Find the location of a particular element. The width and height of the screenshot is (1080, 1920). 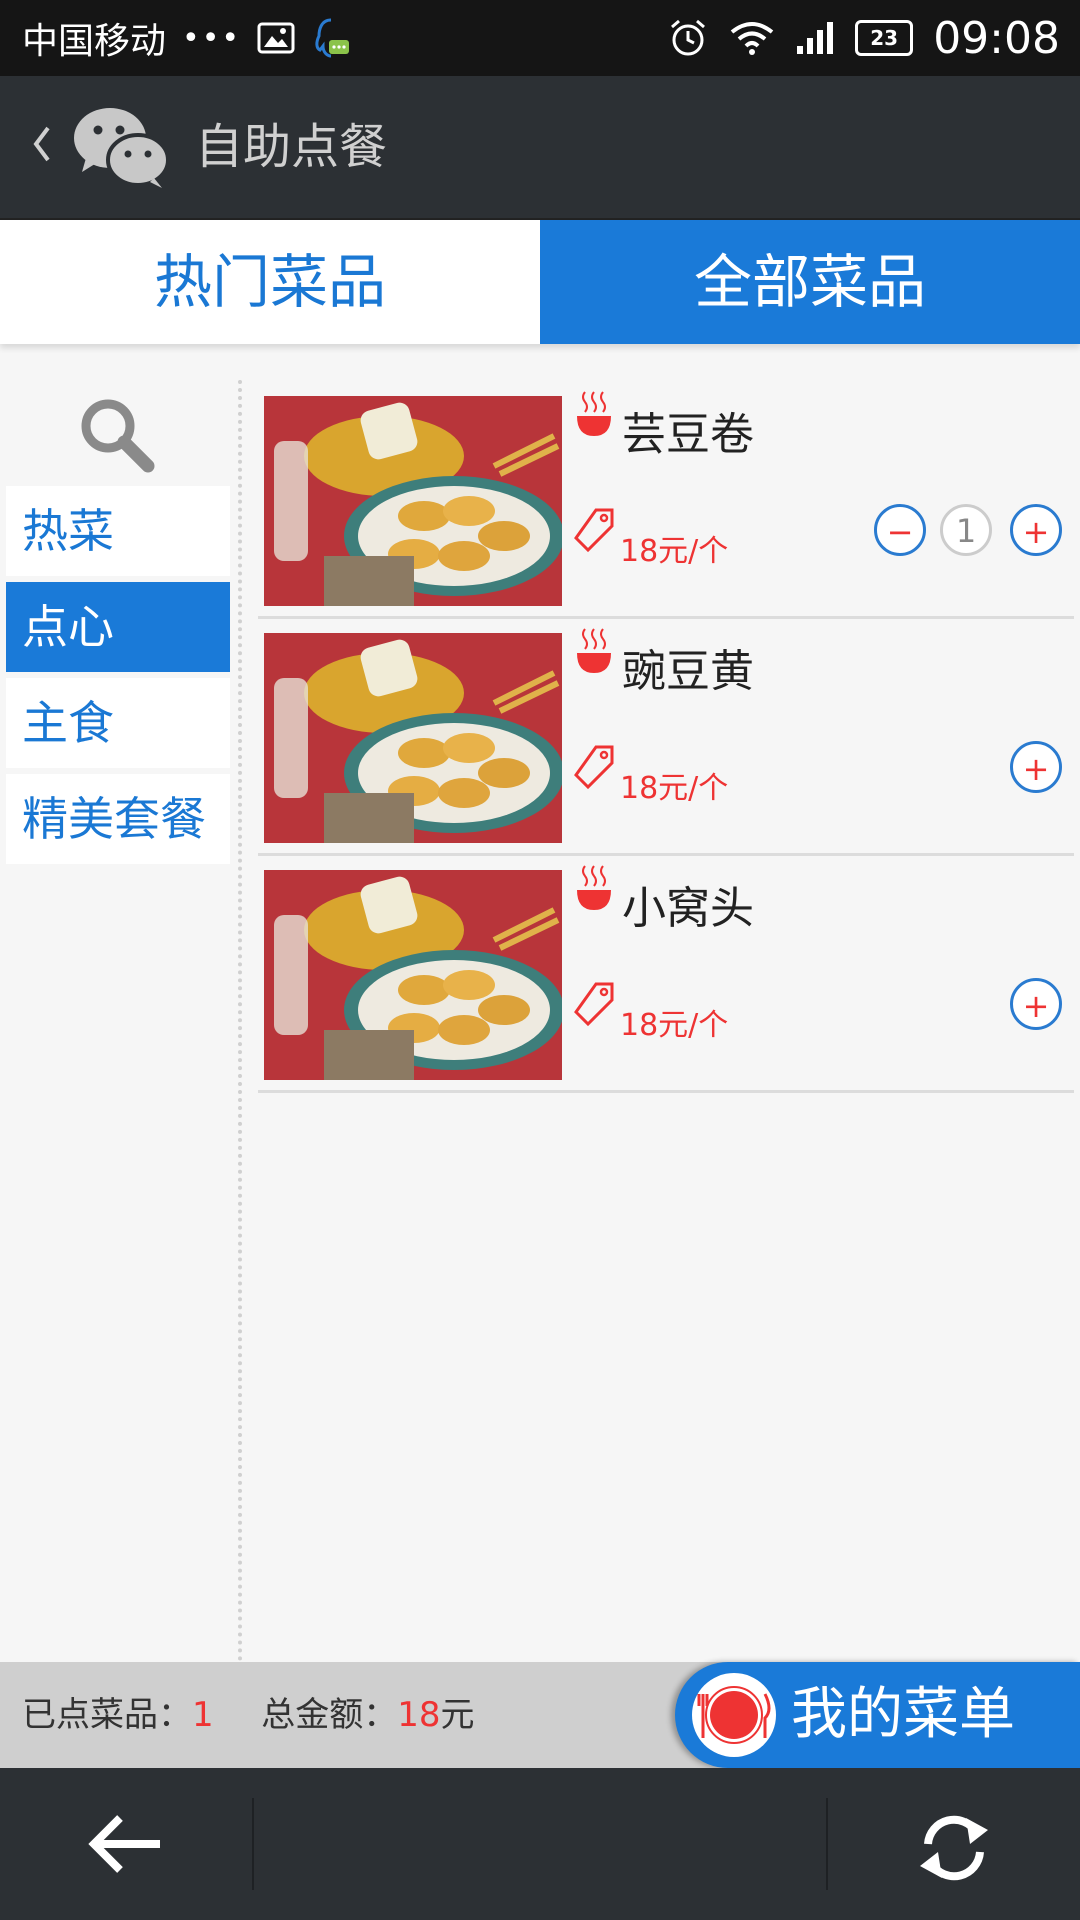

wifi-icon is located at coordinates (752, 38).